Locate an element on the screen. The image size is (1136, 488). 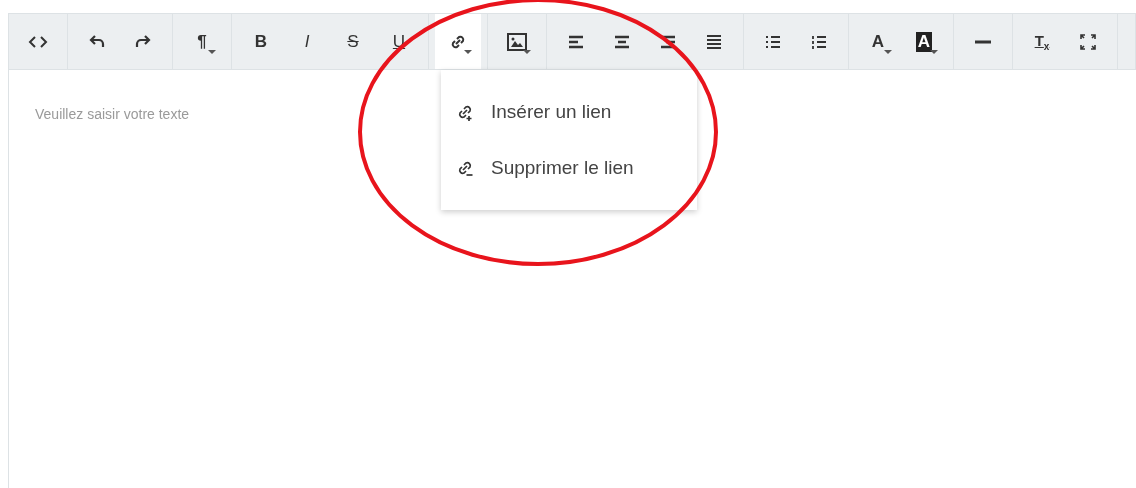
strikethrough-button: S is located at coordinates (353, 41).